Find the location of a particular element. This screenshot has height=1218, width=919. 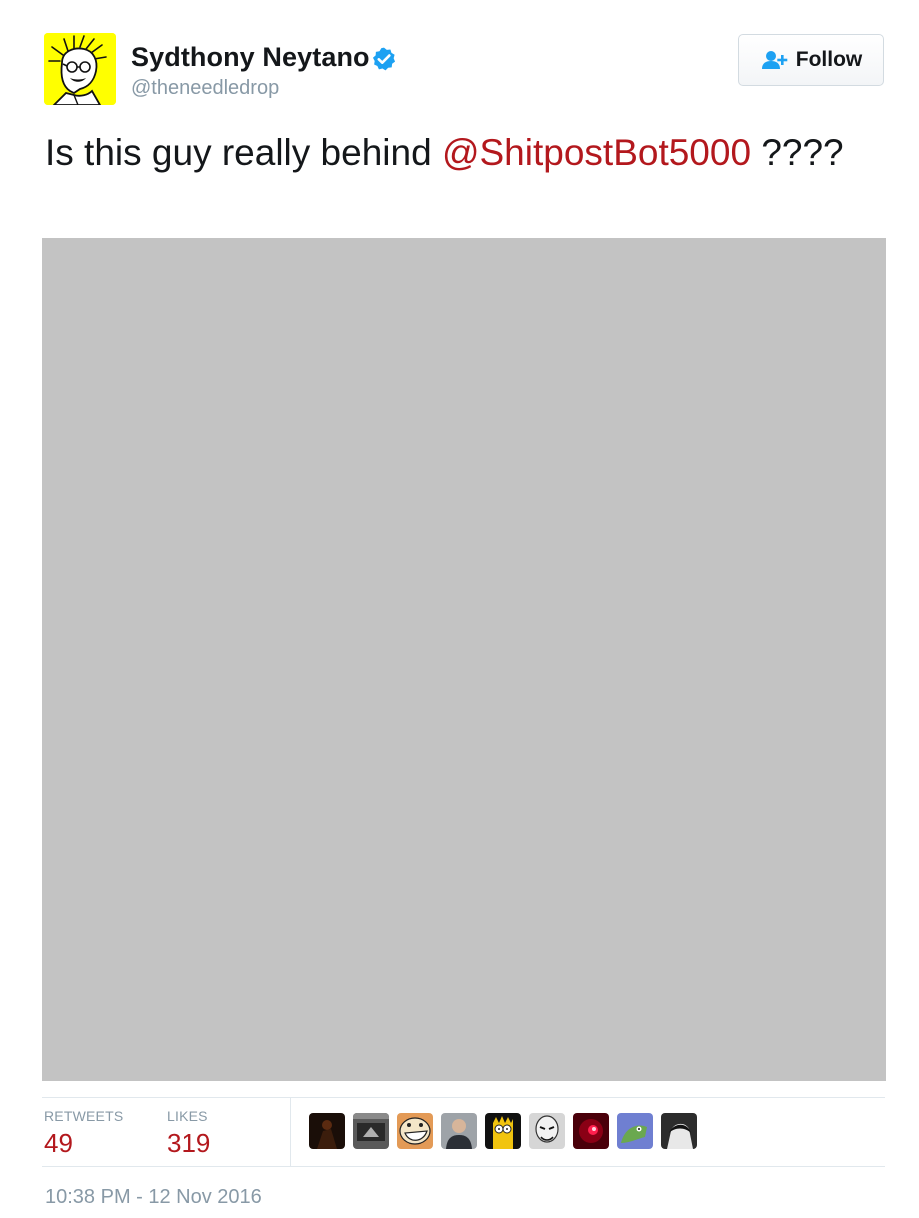

tweet-text-before: Is this guy really behind is located at coordinates (243, 152).